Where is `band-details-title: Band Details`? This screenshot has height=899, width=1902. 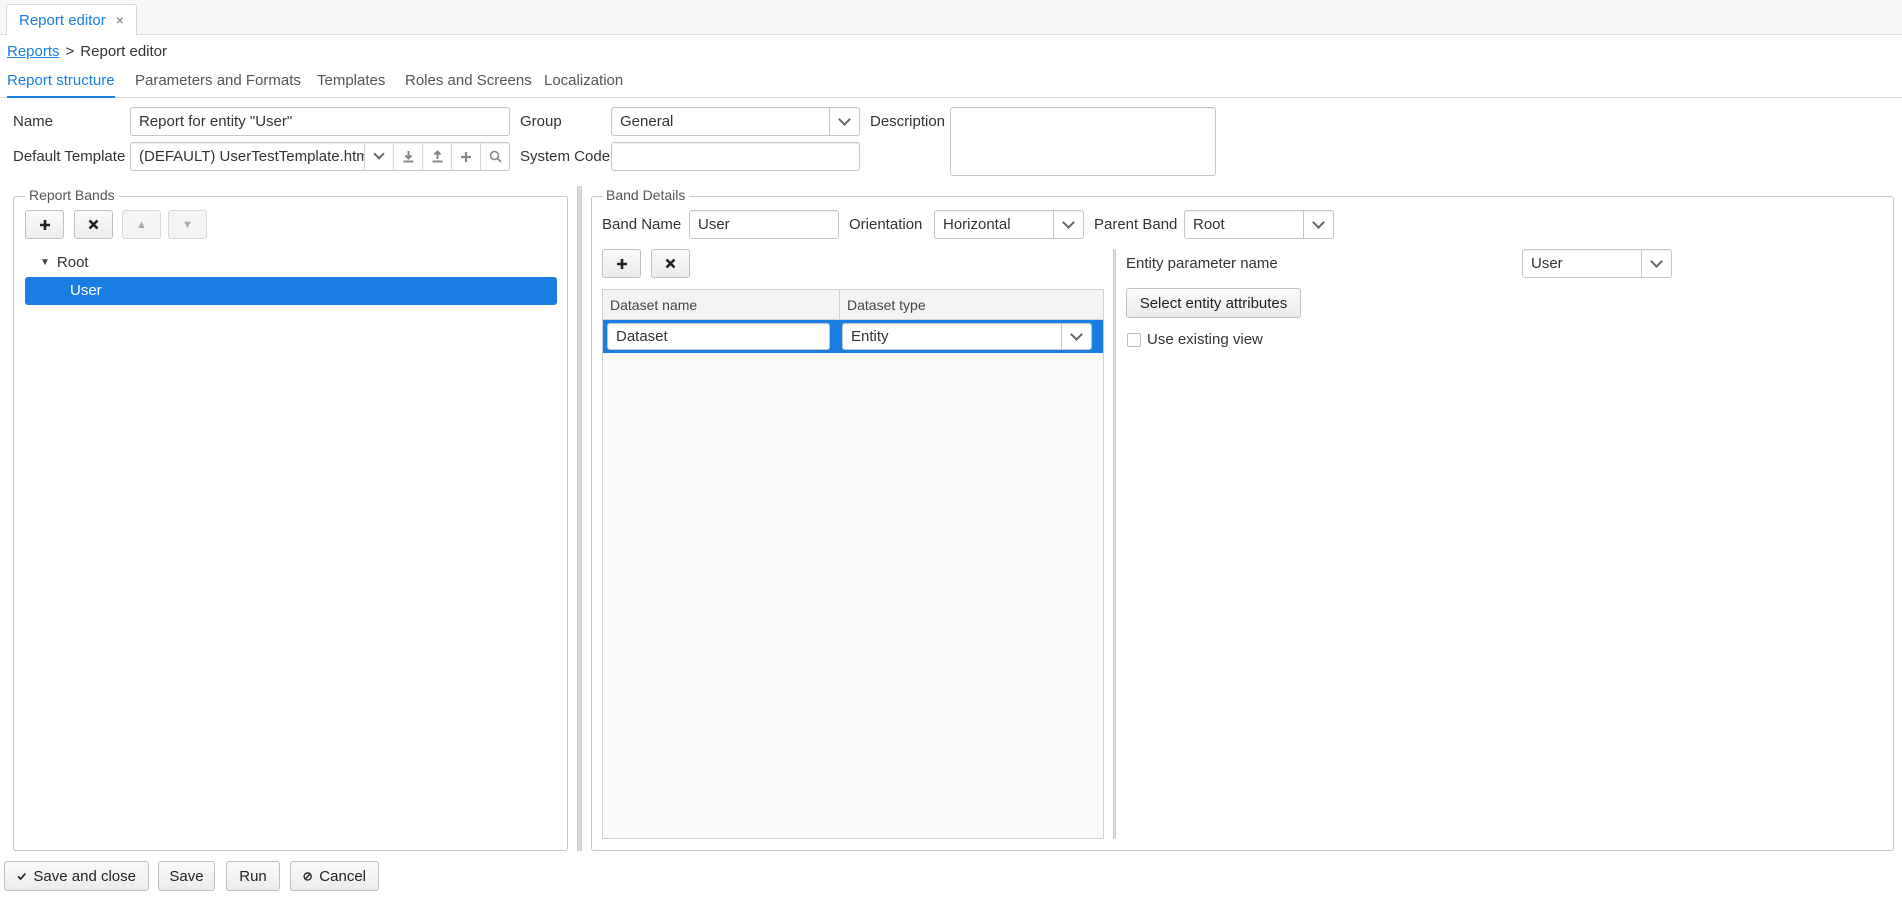
band-details-title: Band Details is located at coordinates (646, 195).